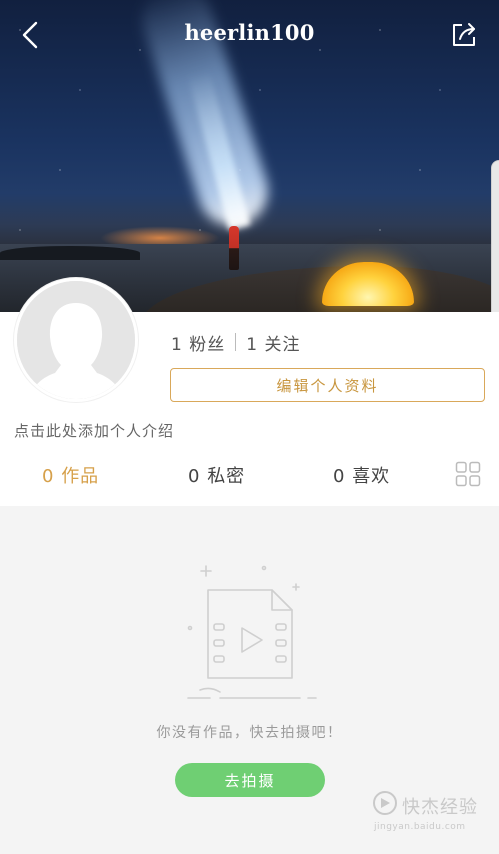  I want to click on tab-likes: 0 喜欢, so click(361, 475).